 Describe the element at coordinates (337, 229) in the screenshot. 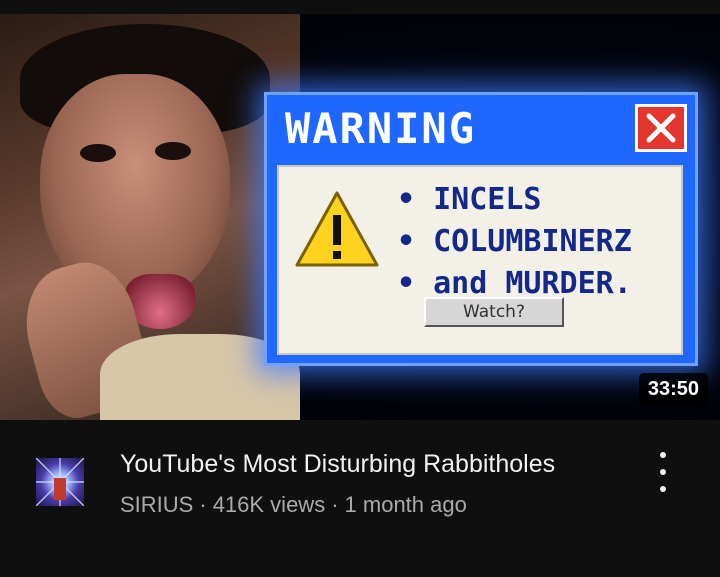

I see `warning-icon` at that location.